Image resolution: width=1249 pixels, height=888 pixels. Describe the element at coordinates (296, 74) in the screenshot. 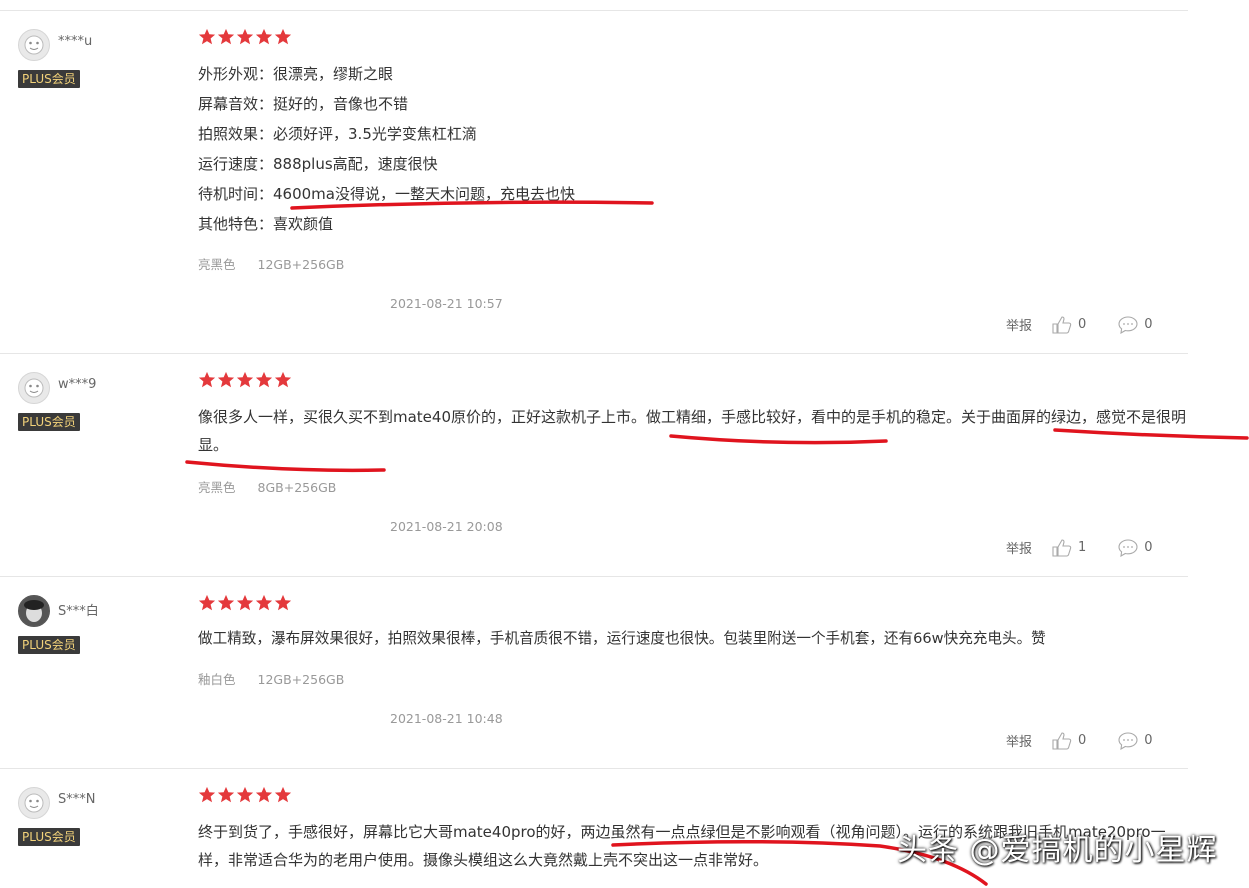

I see `review-line: 外形外观：很漂亮，缪斯之眼` at that location.